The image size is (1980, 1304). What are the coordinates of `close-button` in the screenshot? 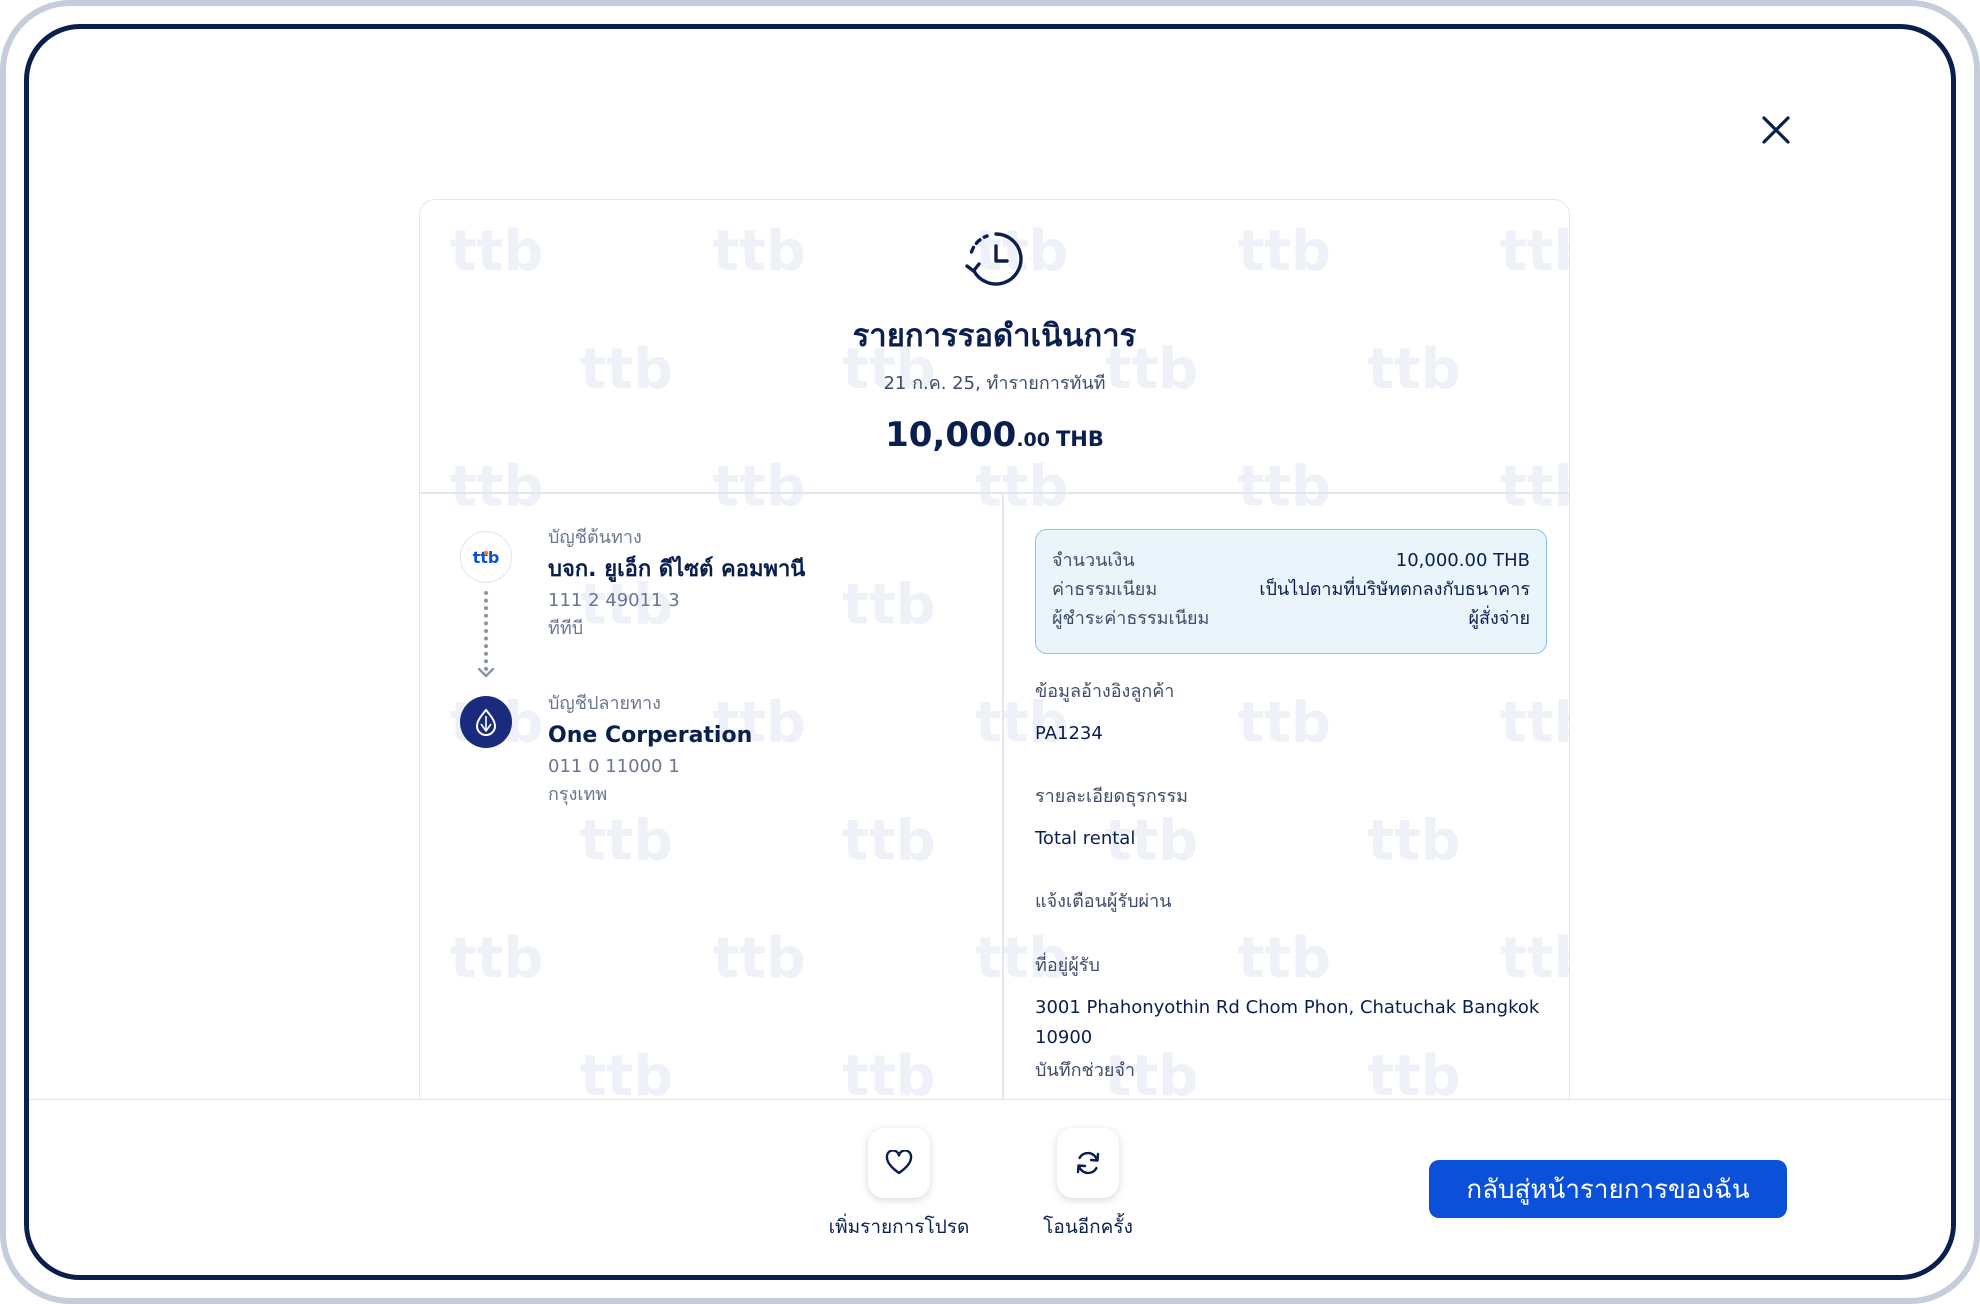 It's located at (1776, 130).